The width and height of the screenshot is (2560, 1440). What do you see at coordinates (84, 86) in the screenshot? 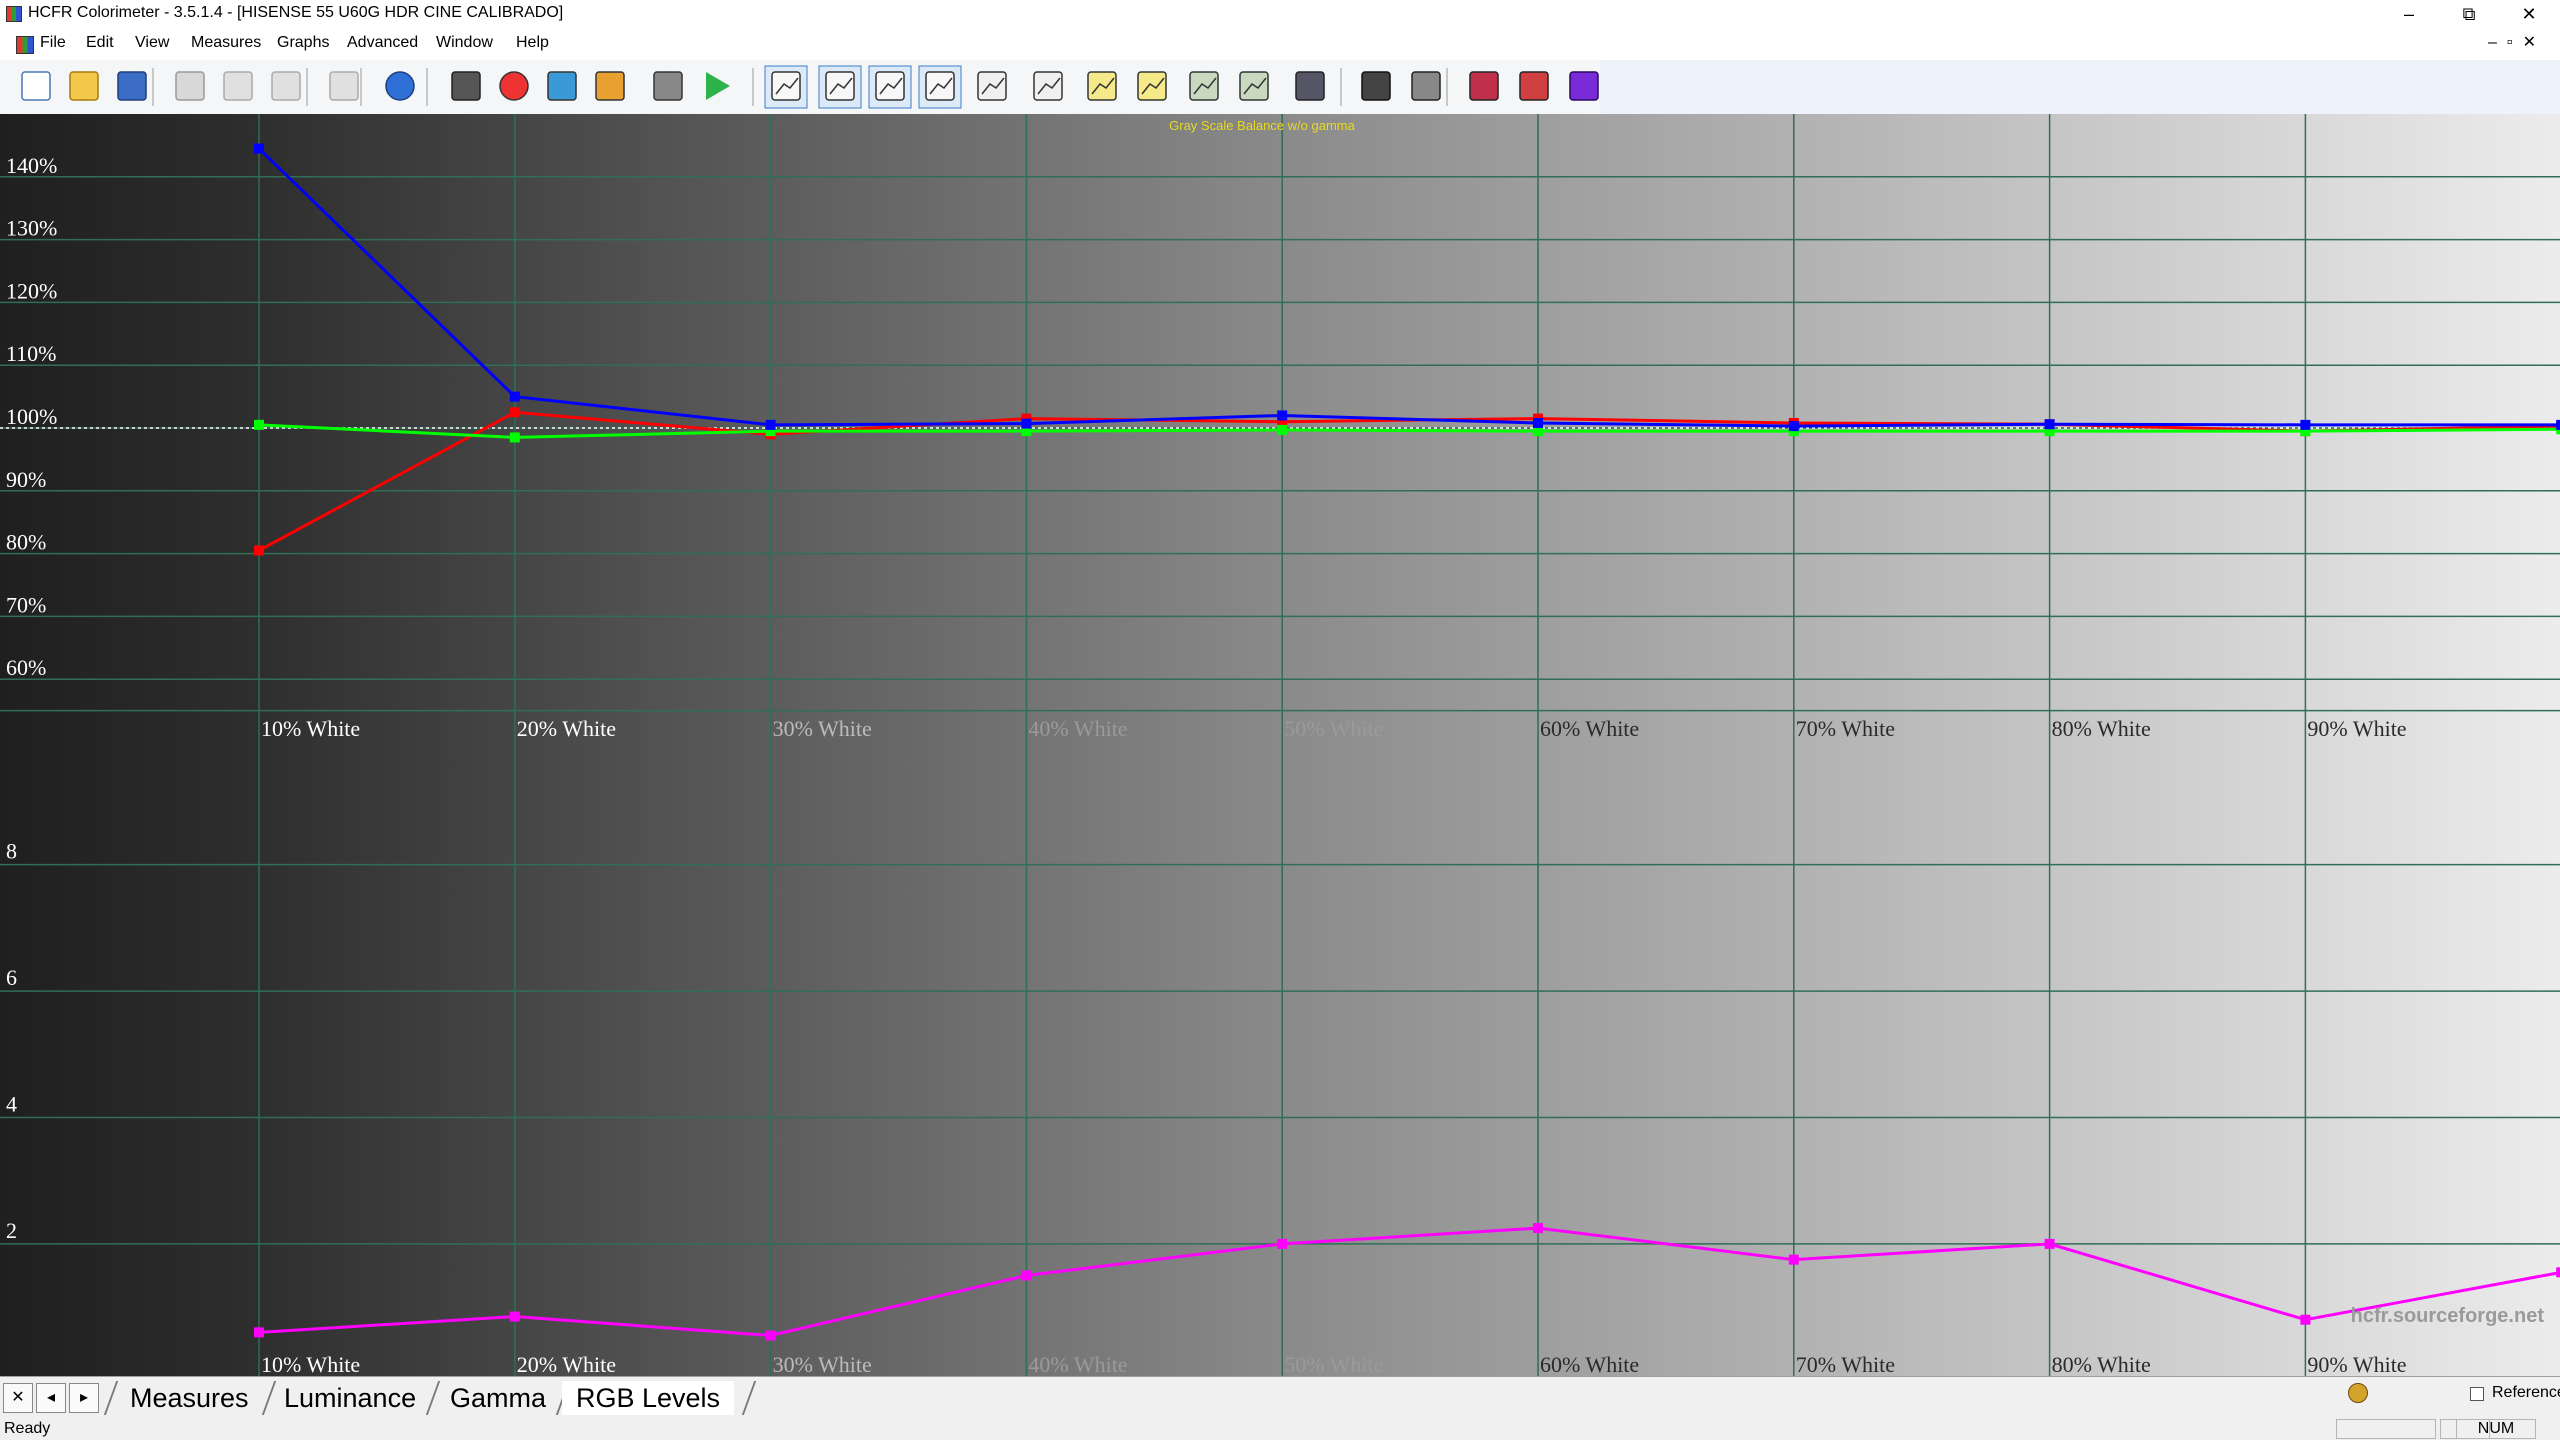
I see `open-icon` at bounding box center [84, 86].